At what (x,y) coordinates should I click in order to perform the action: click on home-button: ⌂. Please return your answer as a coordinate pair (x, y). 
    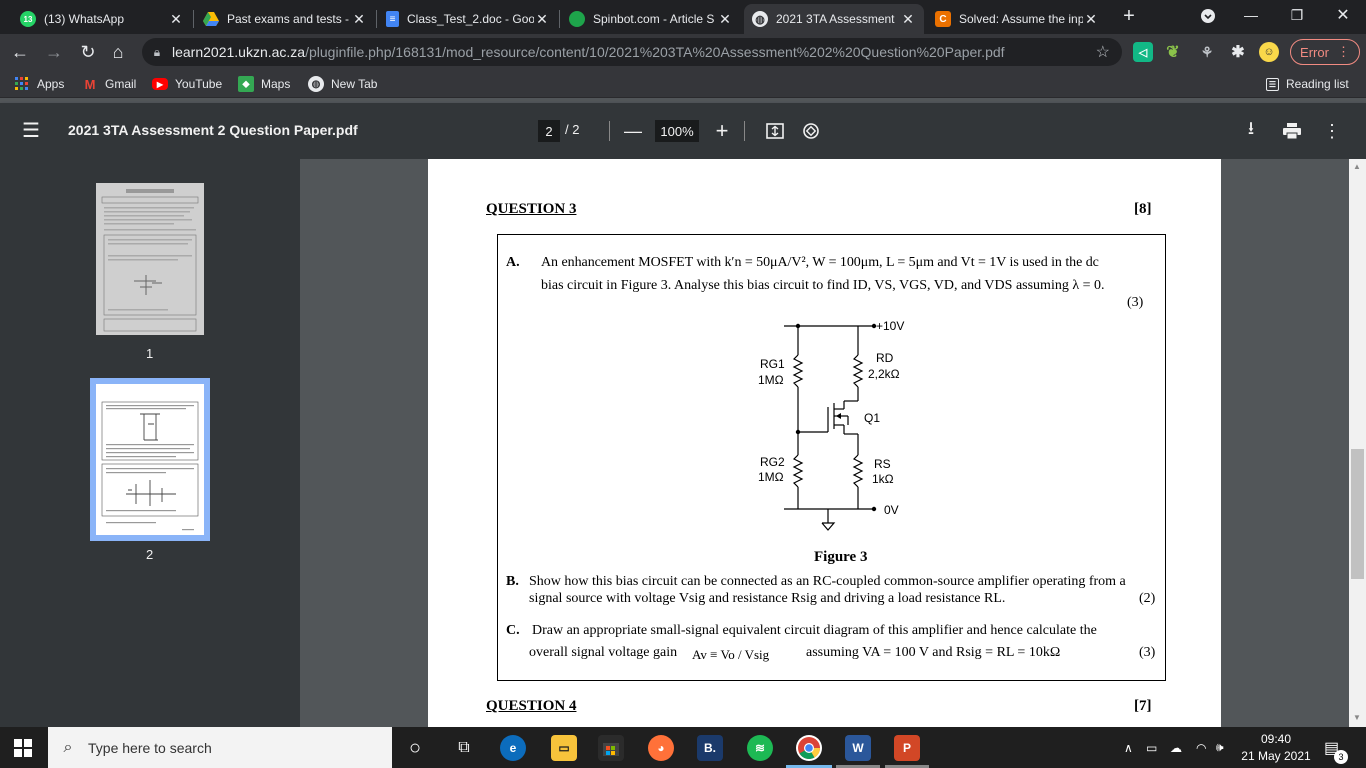
    Looking at the image, I should click on (118, 52).